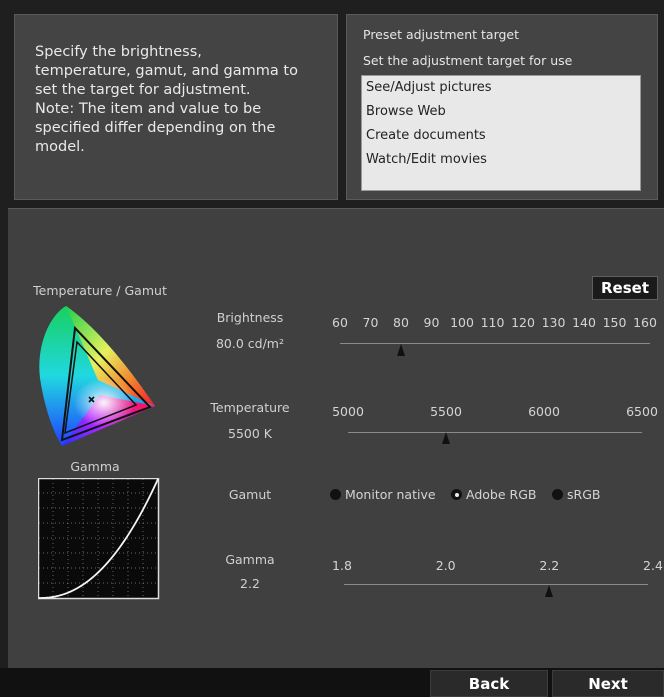  Describe the element at coordinates (608, 683) in the screenshot. I see `next-button: Next` at that location.